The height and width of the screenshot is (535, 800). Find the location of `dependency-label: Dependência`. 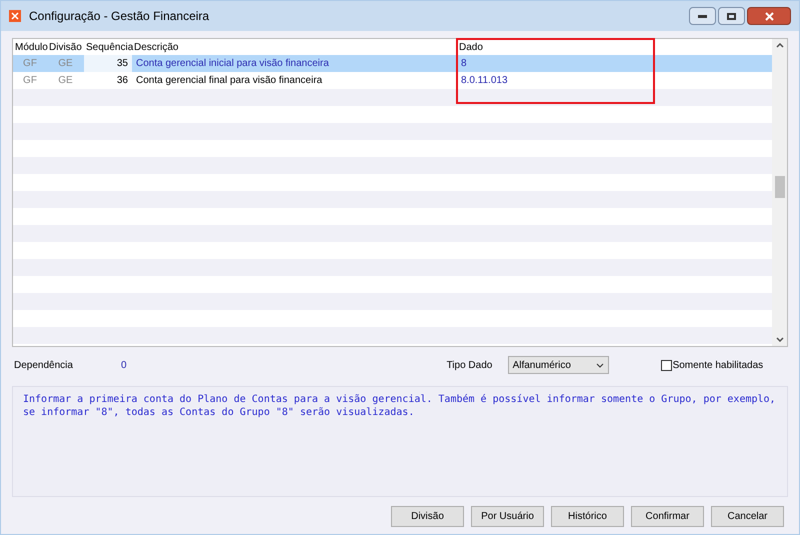

dependency-label: Dependência is located at coordinates (44, 365).